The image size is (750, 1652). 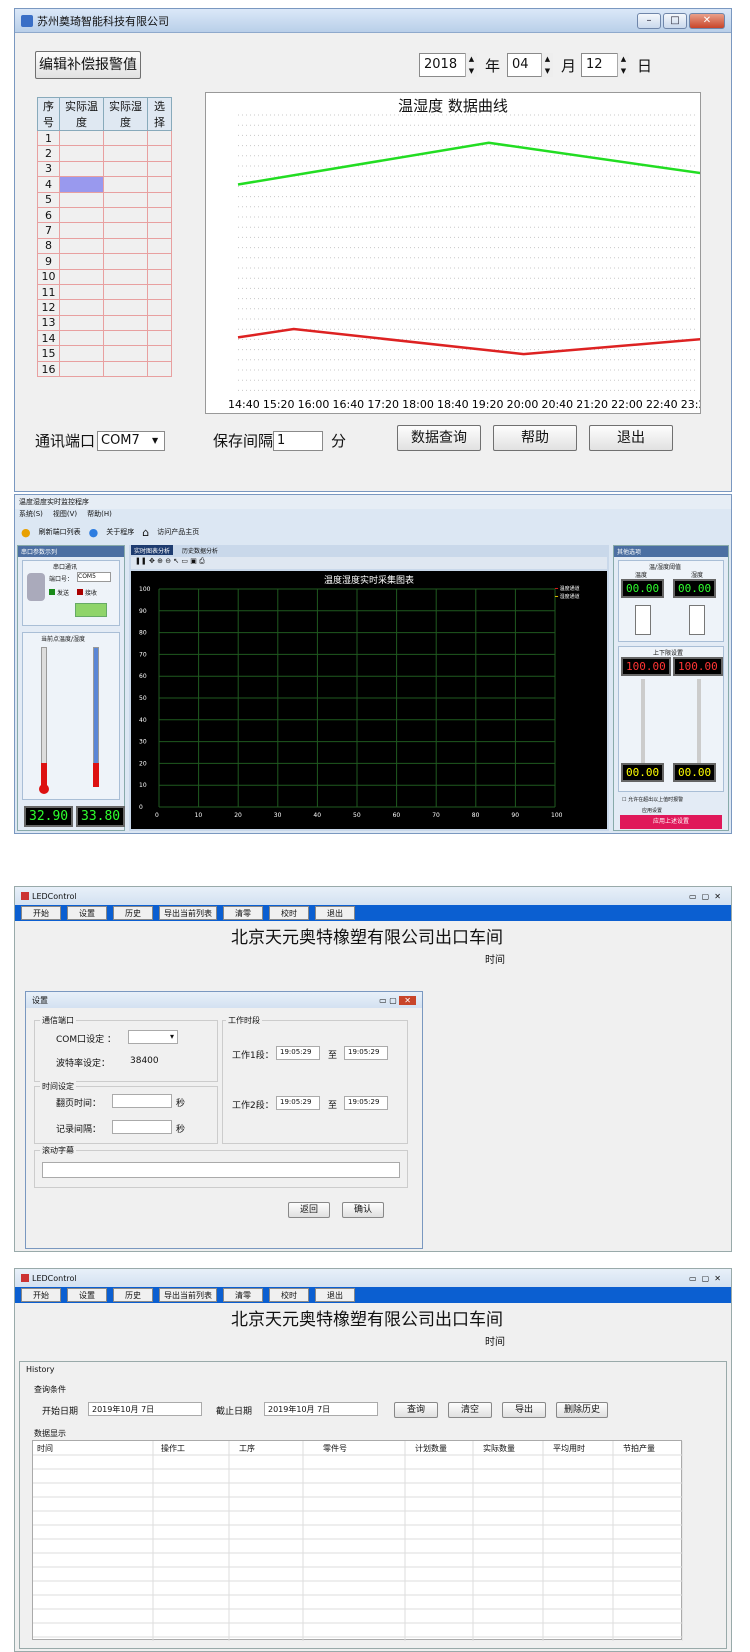 What do you see at coordinates (643, 721) in the screenshot?
I see `temp-limit-slider` at bounding box center [643, 721].